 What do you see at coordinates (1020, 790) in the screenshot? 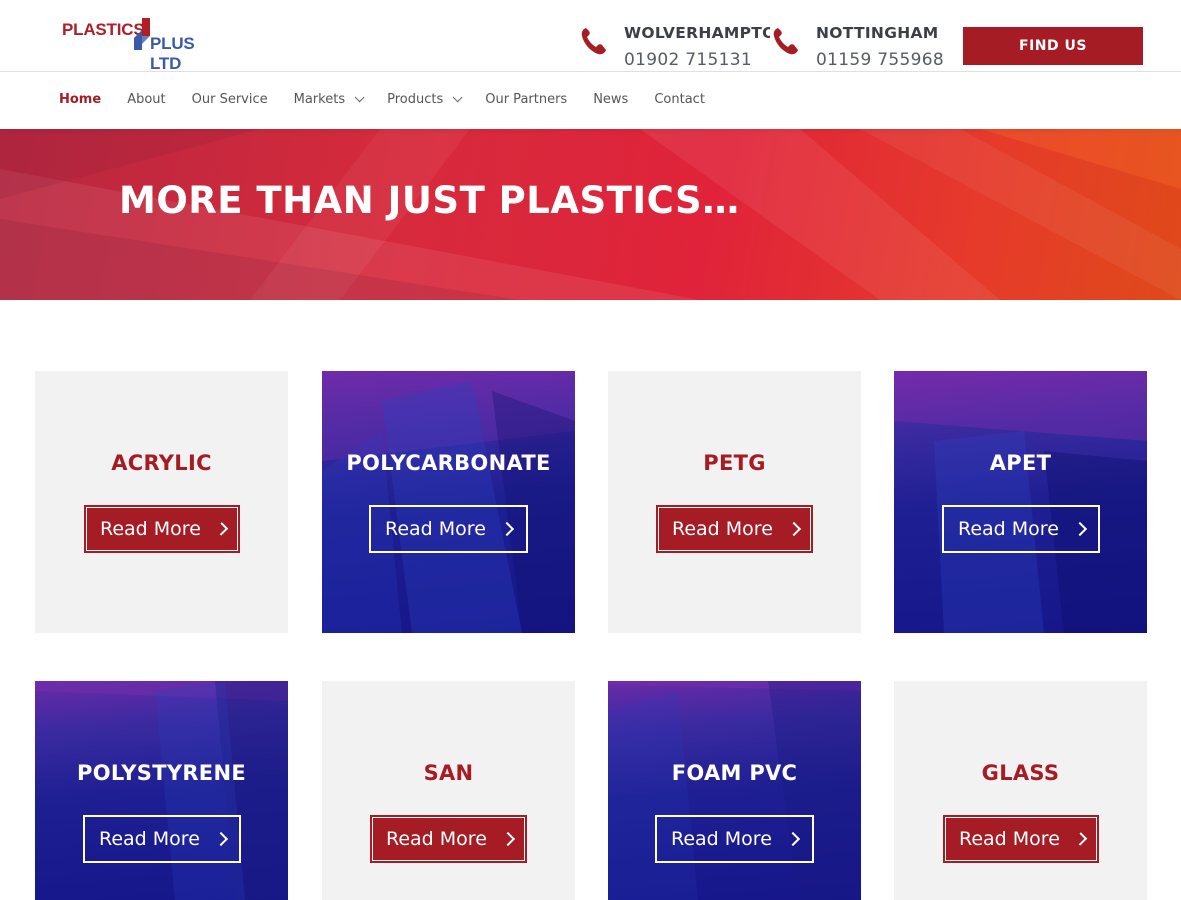
I see `product-card-glass: GLASS Read More` at bounding box center [1020, 790].